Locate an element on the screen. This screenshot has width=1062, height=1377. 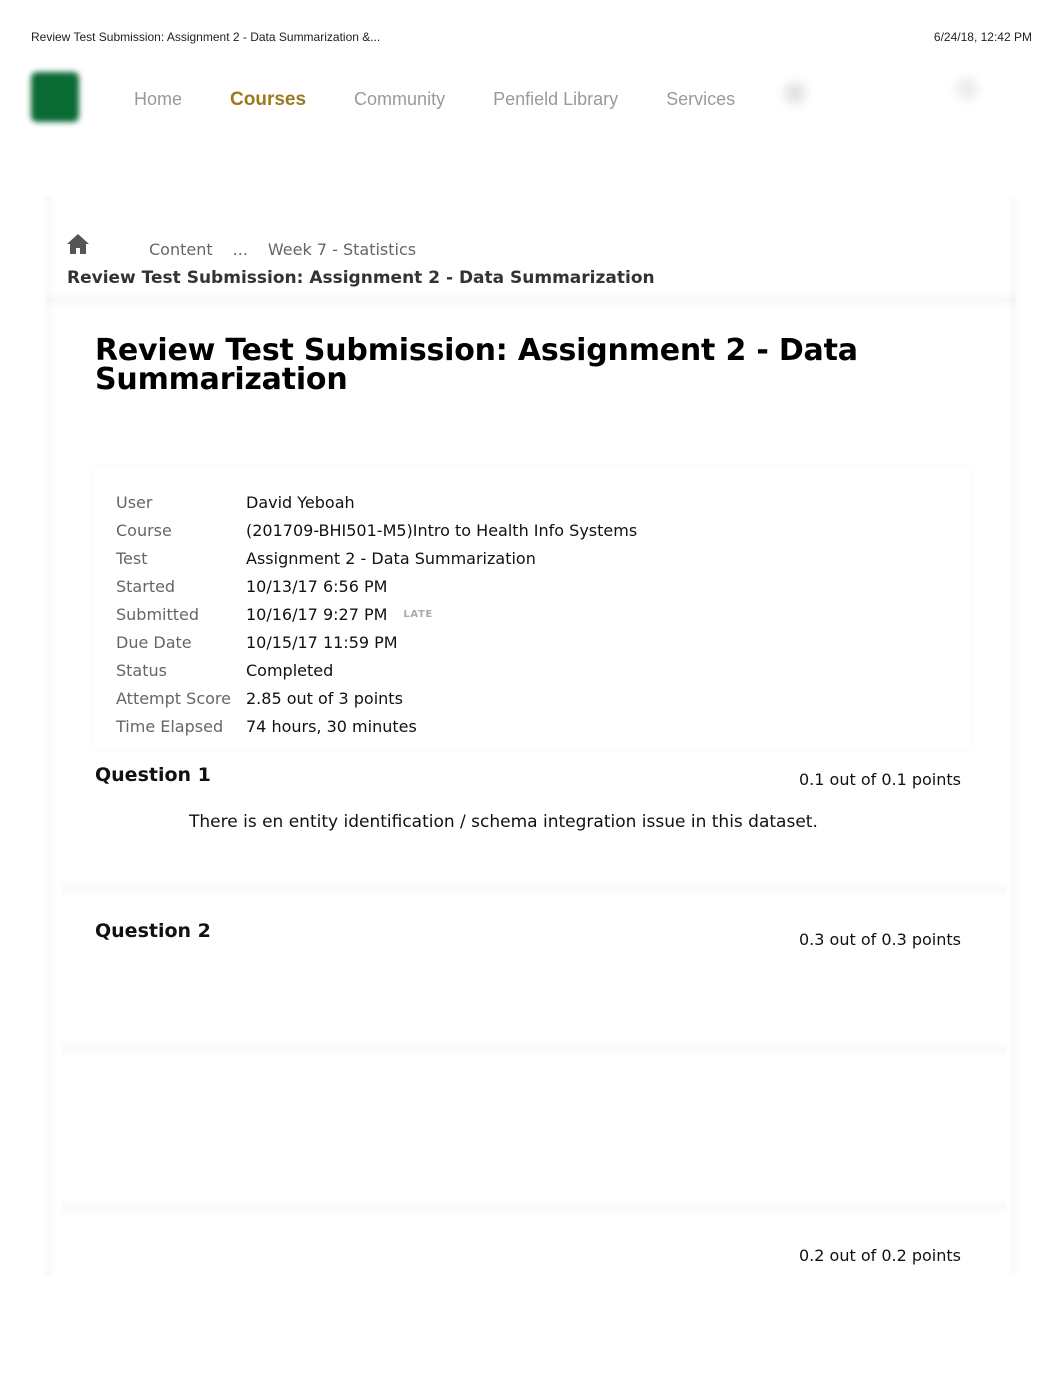
detail-label: Test is located at coordinates (132, 558).